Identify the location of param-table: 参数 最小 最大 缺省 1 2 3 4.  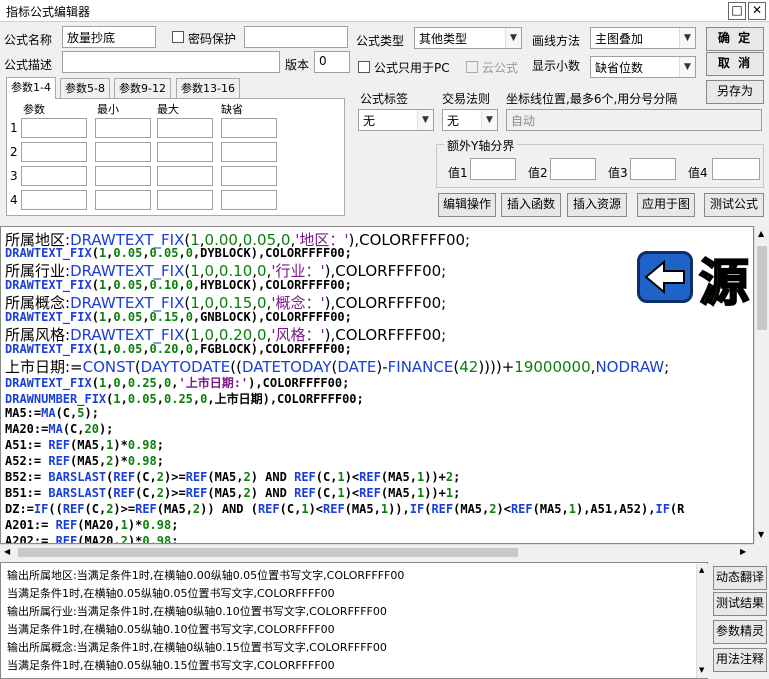
(175, 157).